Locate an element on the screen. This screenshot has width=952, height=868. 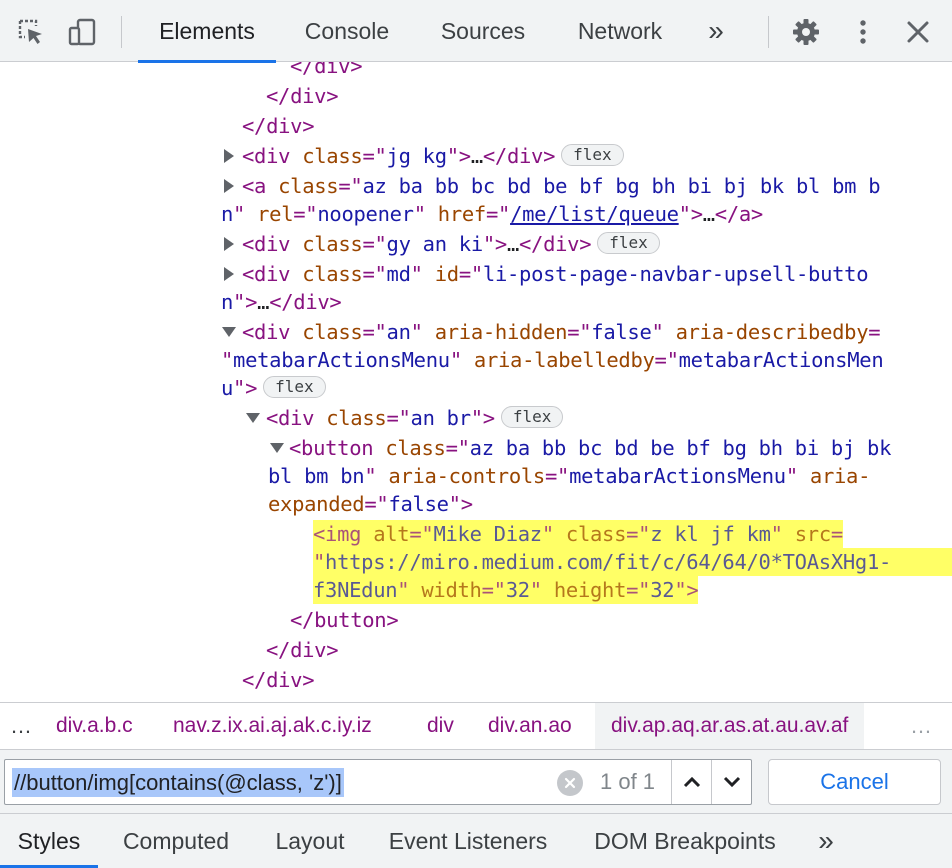
tab-styles: Styles is located at coordinates (49, 841).